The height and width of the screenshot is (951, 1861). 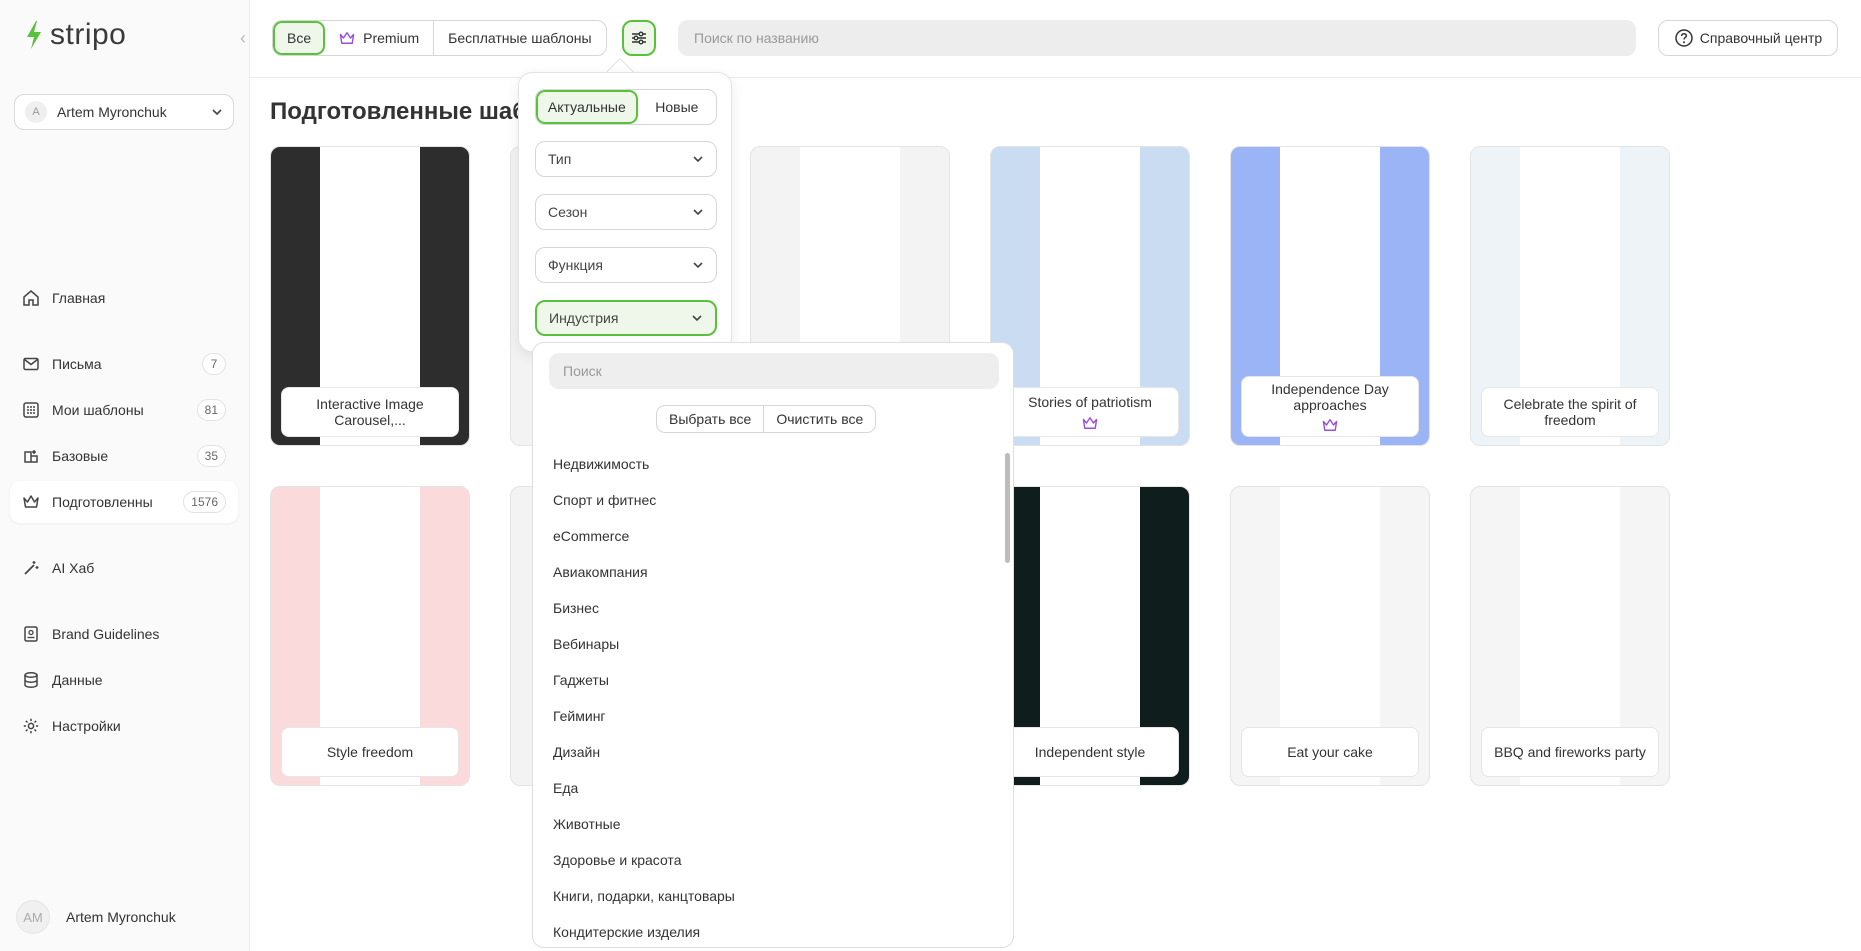 What do you see at coordinates (581, 680) in the screenshot?
I see `industry-option: Гаджеты` at bounding box center [581, 680].